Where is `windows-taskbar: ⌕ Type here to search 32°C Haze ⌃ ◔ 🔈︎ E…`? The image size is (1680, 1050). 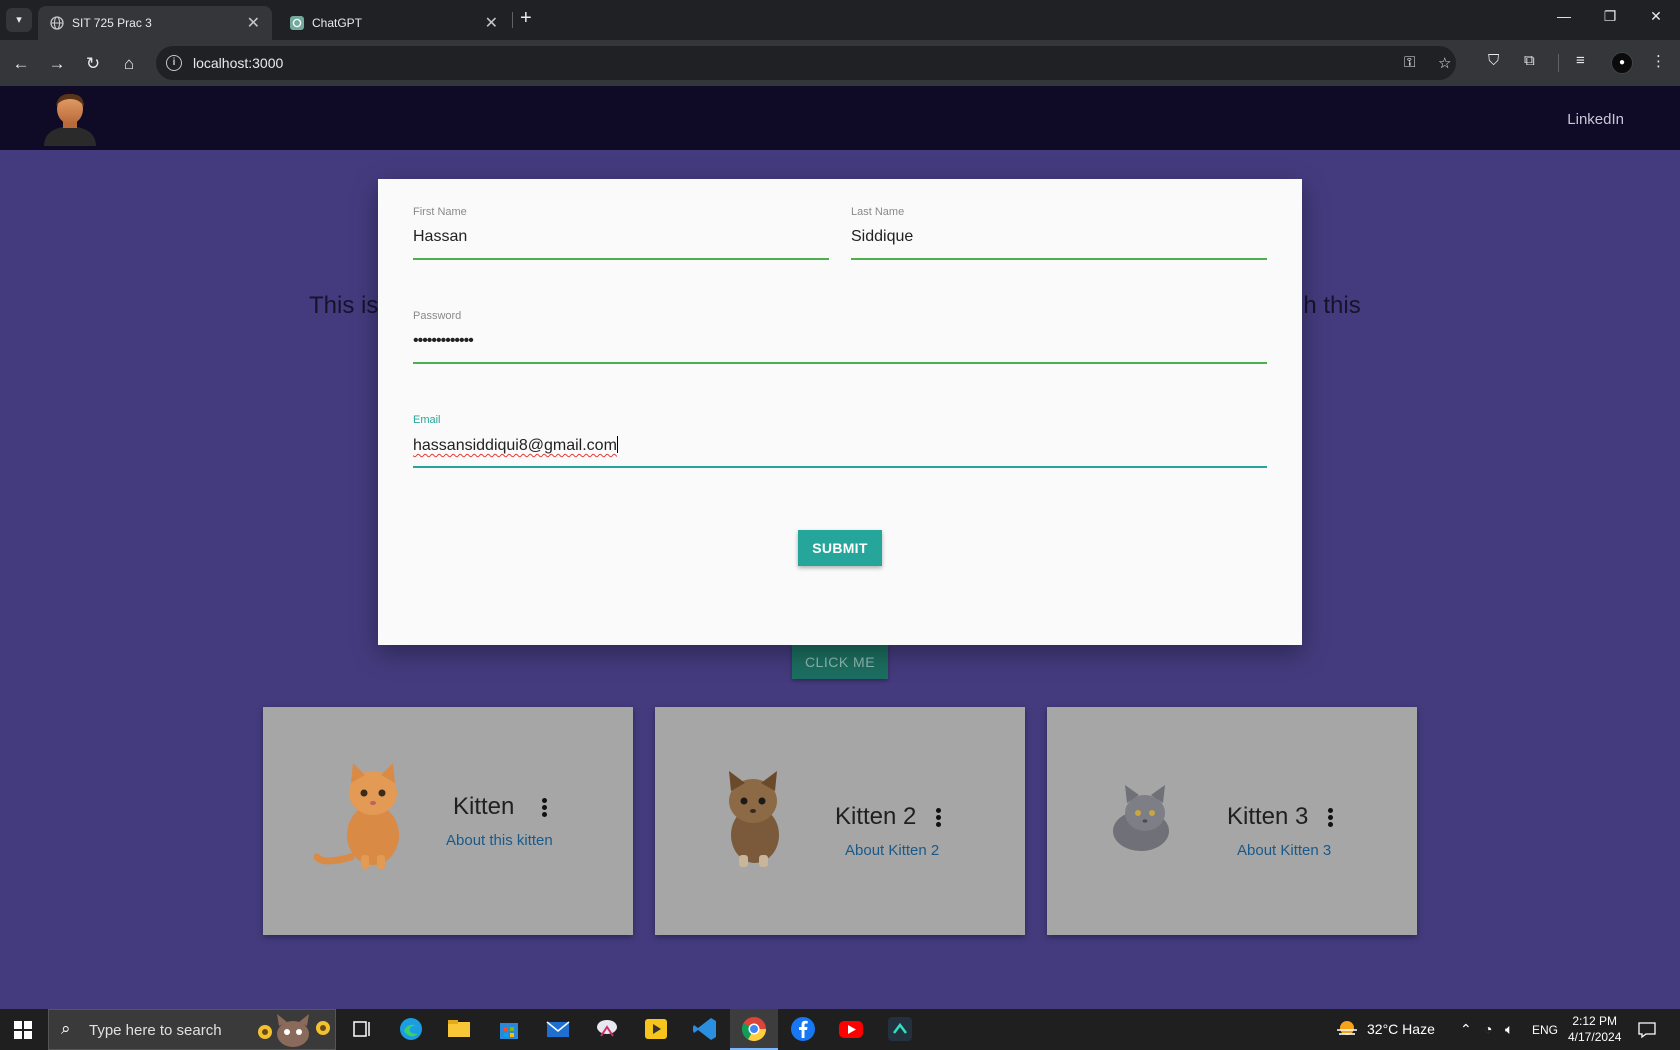 windows-taskbar: ⌕ Type here to search 32°C Haze ⌃ ◔ 🔈︎ E… is located at coordinates (840, 1029).